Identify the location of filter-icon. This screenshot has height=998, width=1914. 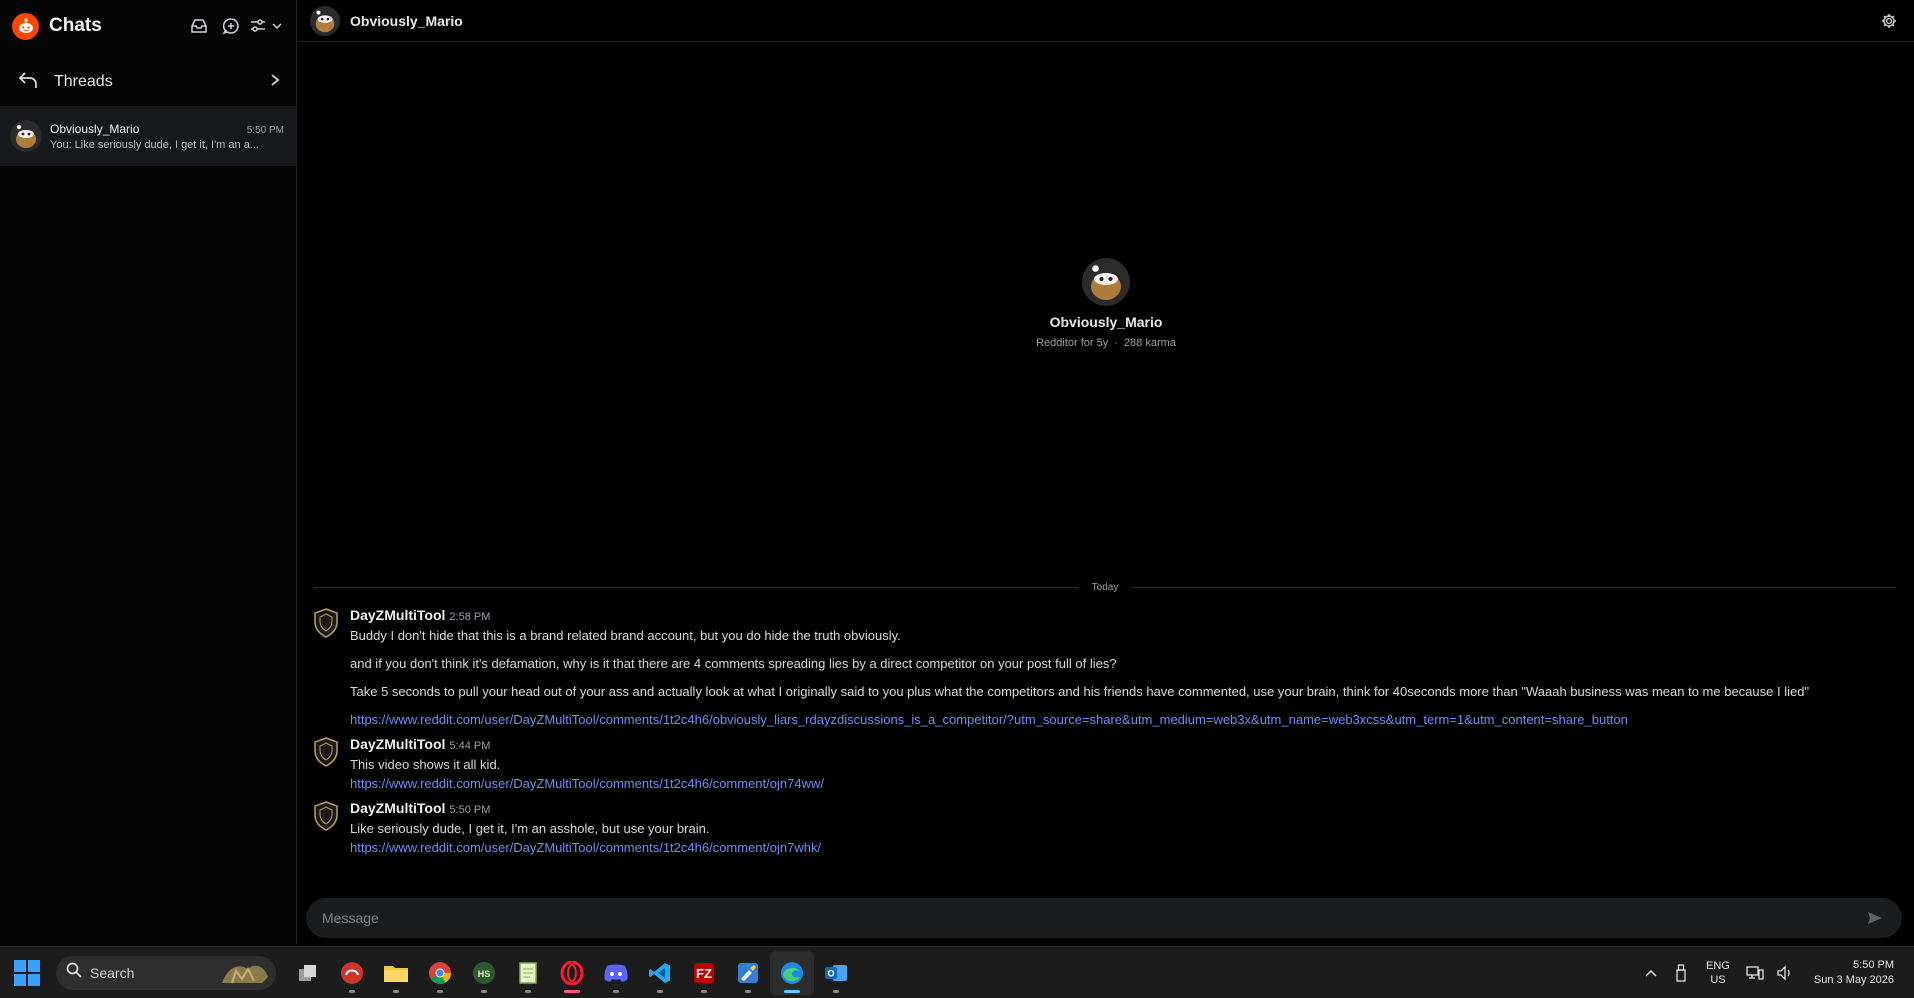
(258, 26).